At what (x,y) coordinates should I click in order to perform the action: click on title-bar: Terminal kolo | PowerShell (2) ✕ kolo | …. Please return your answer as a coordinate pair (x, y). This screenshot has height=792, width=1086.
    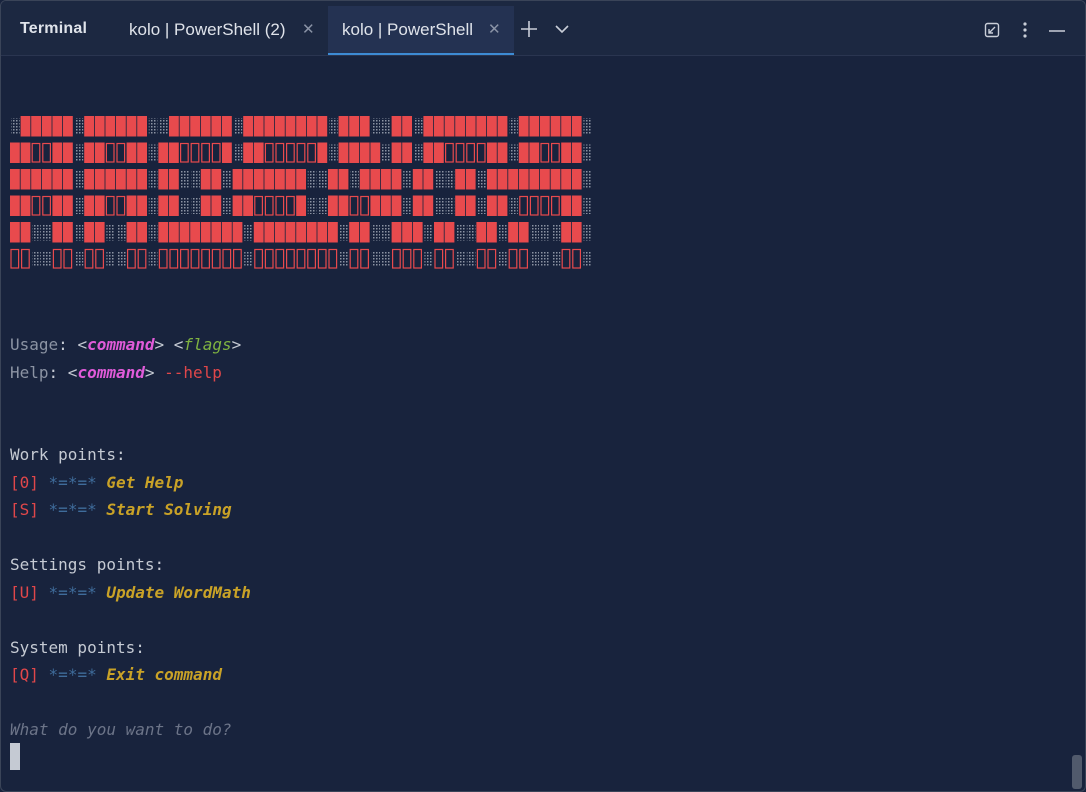
    Looking at the image, I should click on (543, 28).